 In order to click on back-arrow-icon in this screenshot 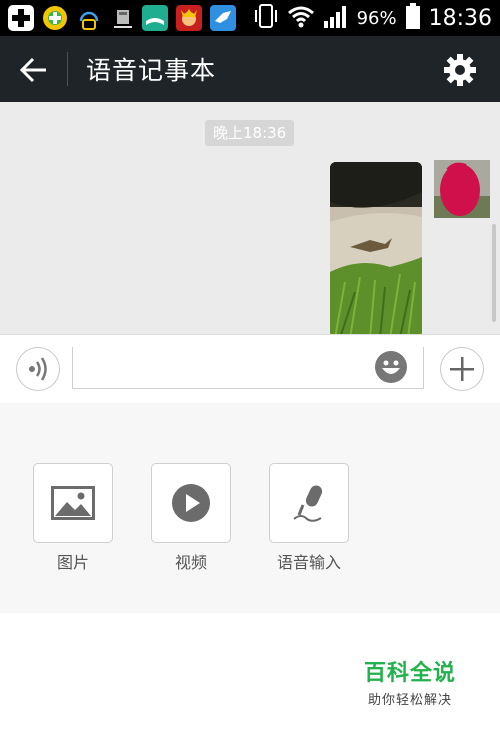, I will do `click(34, 70)`.